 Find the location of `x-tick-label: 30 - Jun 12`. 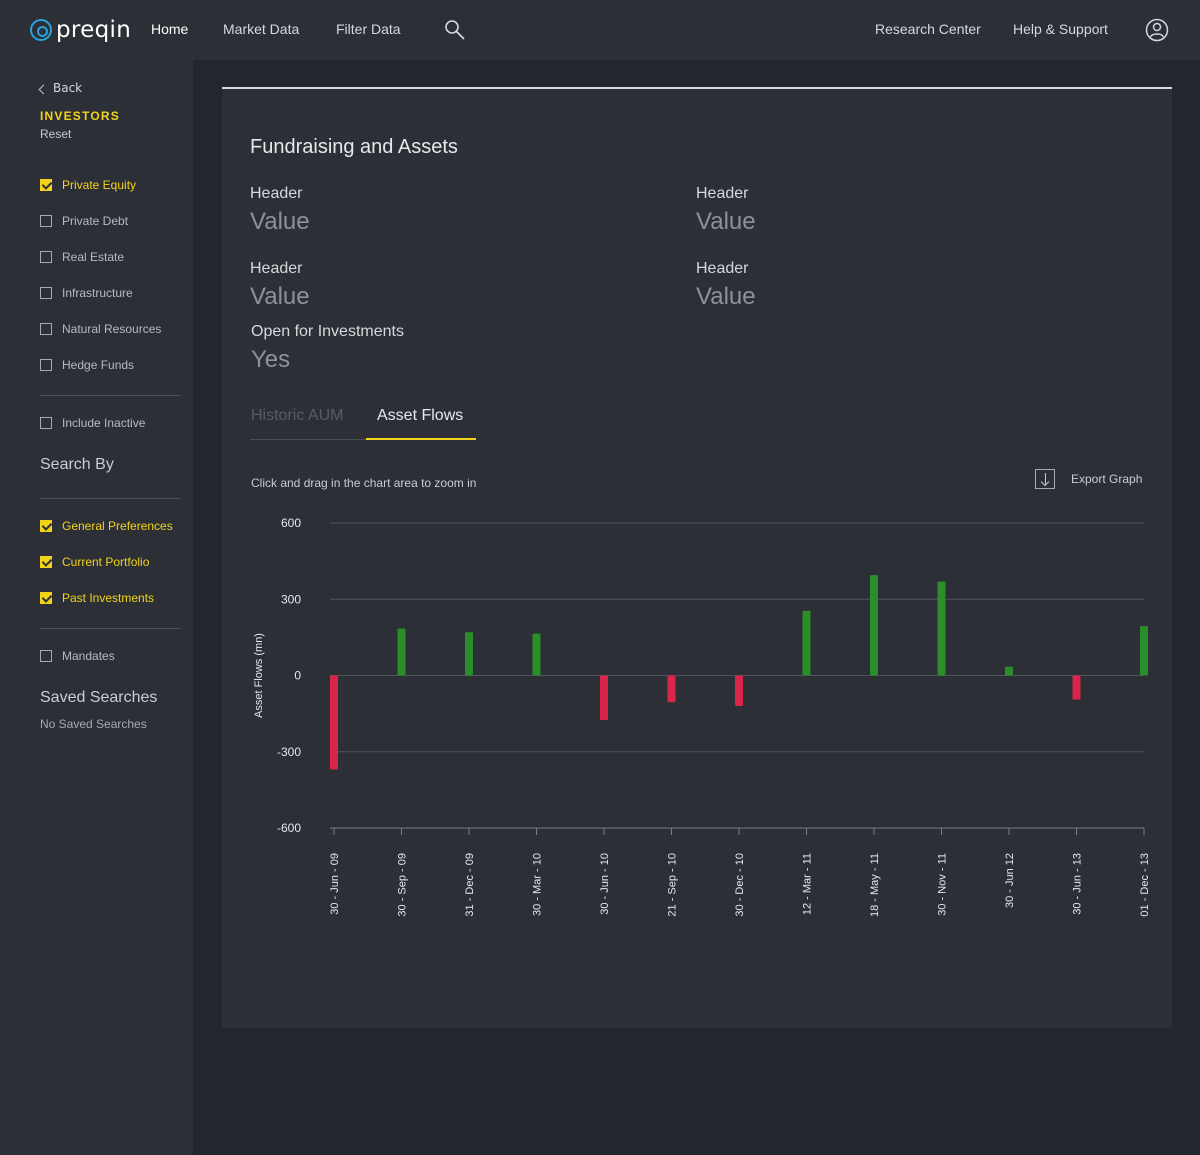

x-tick-label: 30 - Jun 12 is located at coordinates (1010, 880).